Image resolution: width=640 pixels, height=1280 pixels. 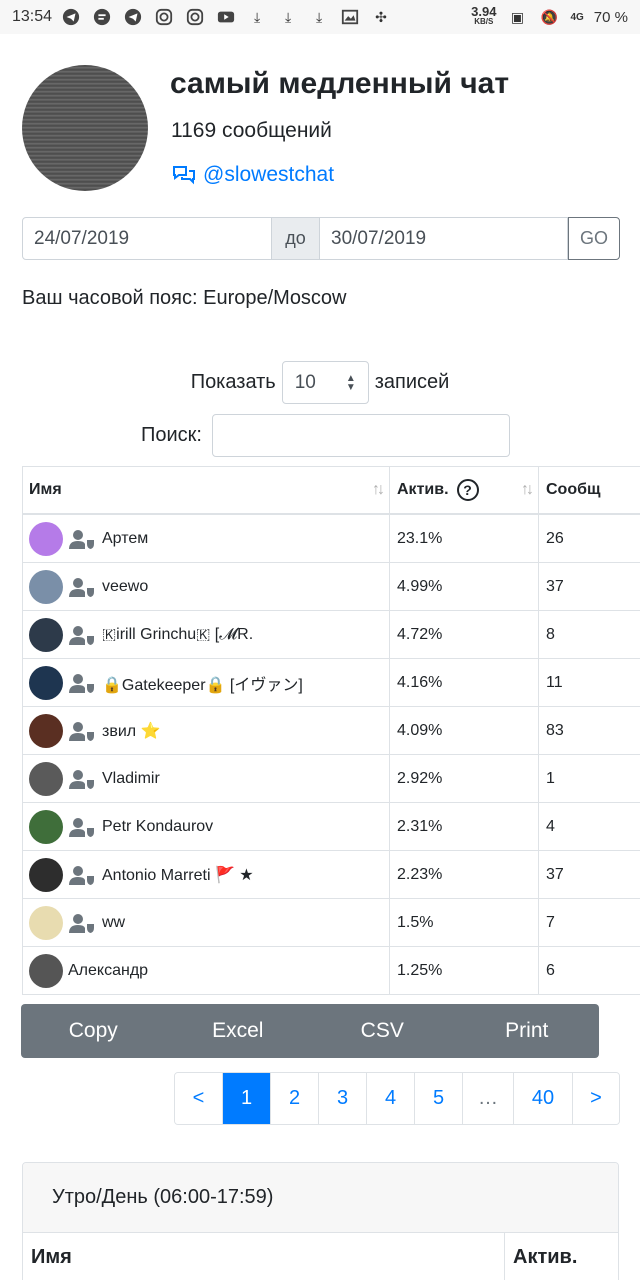 What do you see at coordinates (305, 382) in the screenshot?
I see `page-length-value: 10` at bounding box center [305, 382].